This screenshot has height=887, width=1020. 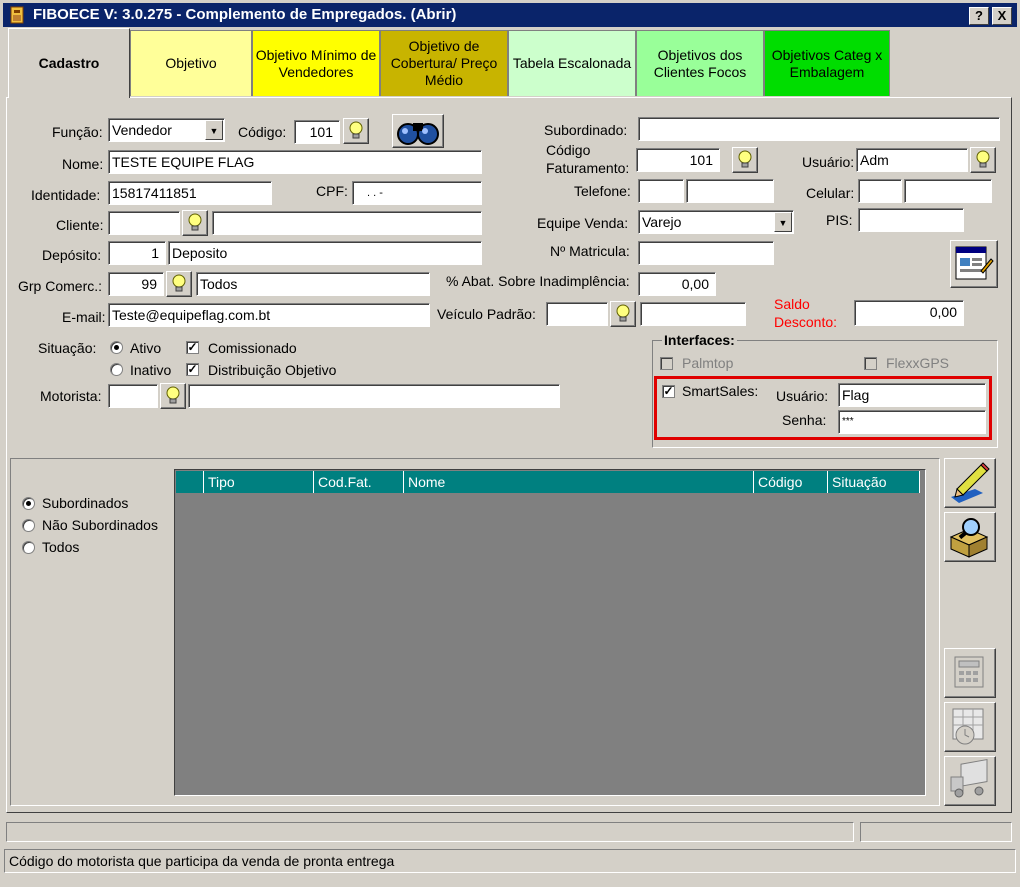 What do you see at coordinates (802, 396) in the screenshot?
I see `smartsales-usuario-label: Usuário:` at bounding box center [802, 396].